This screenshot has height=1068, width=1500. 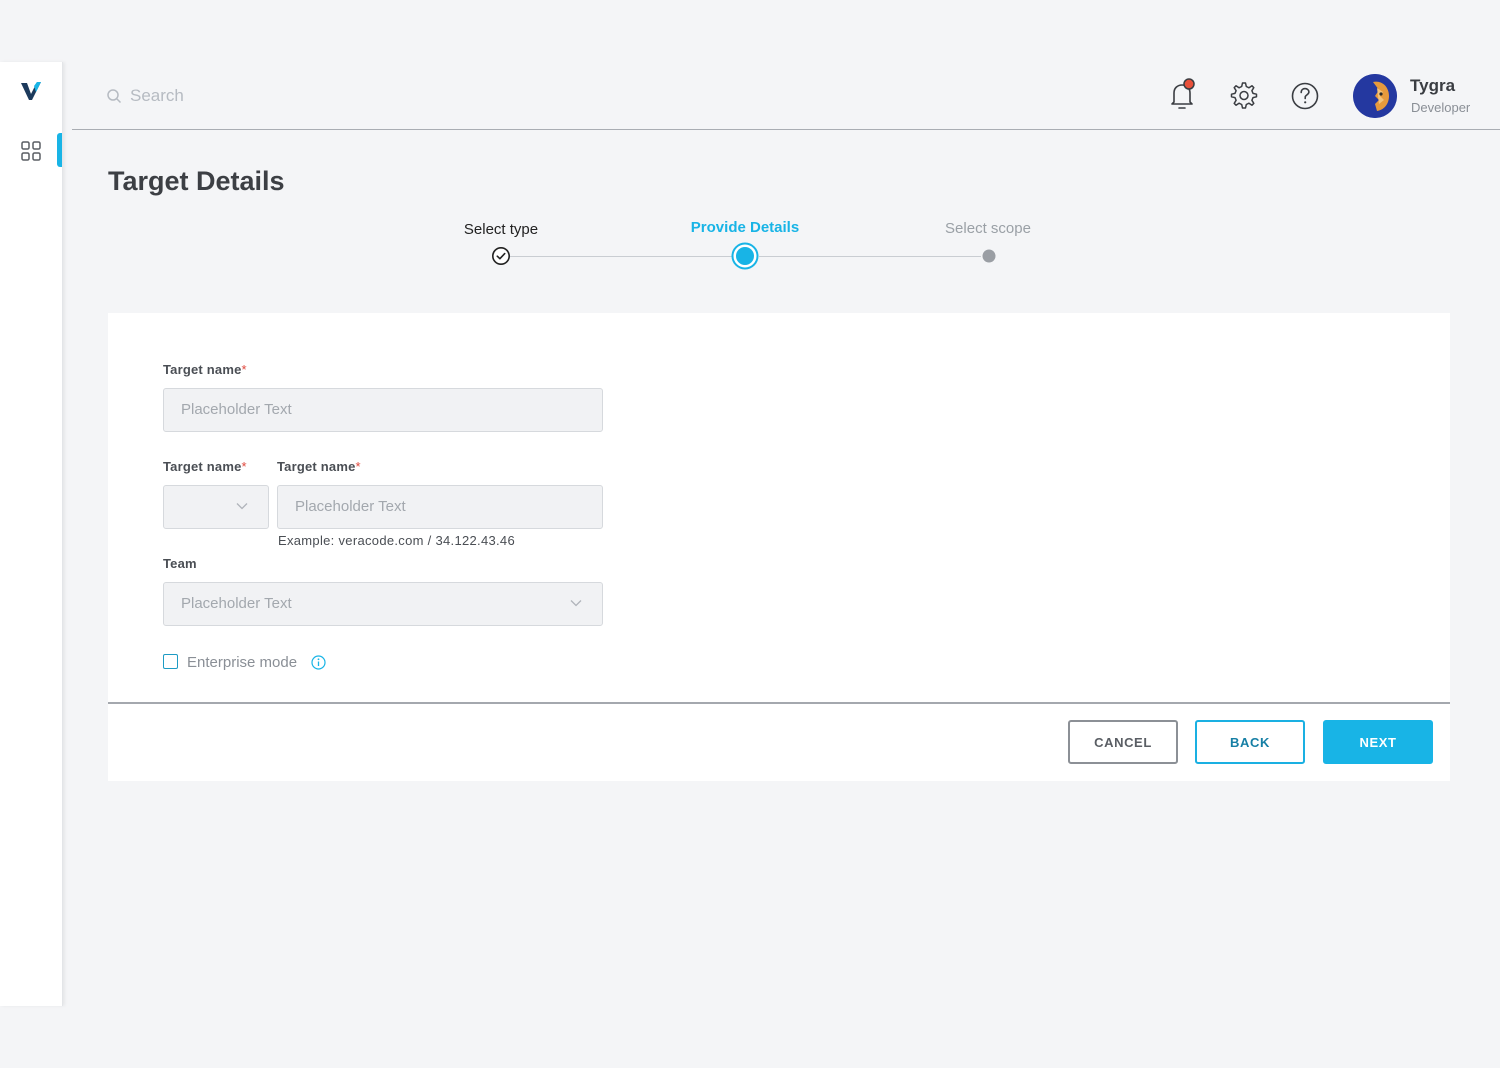 I want to click on step-label-provide-details: Provide Details, so click(x=745, y=227).